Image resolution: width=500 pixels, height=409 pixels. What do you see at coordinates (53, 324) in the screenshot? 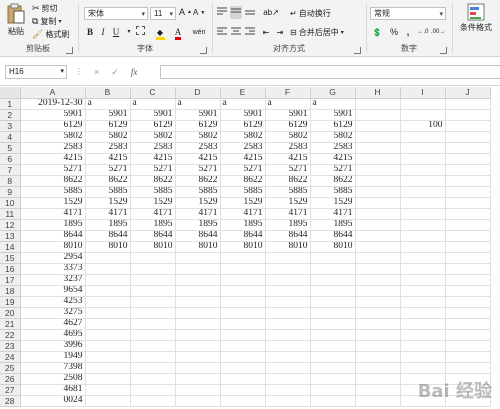
I see `cell-a21: 4627` at bounding box center [53, 324].